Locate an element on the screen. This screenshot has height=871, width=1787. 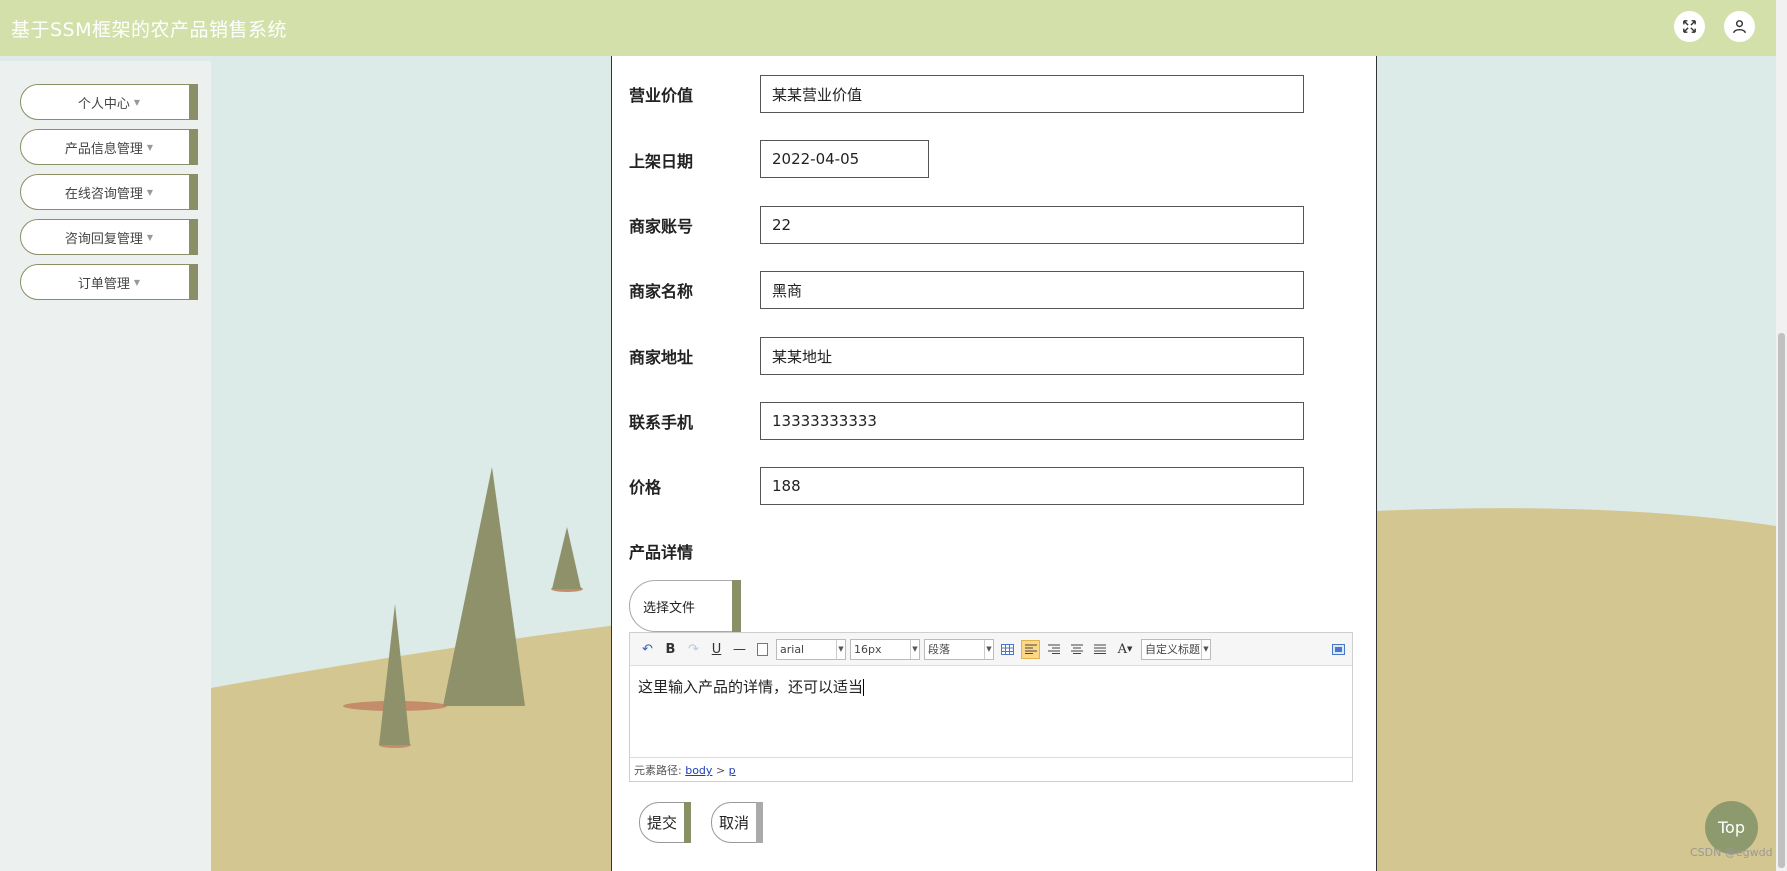
merchant-name-input: 黑商 is located at coordinates (1032, 290).